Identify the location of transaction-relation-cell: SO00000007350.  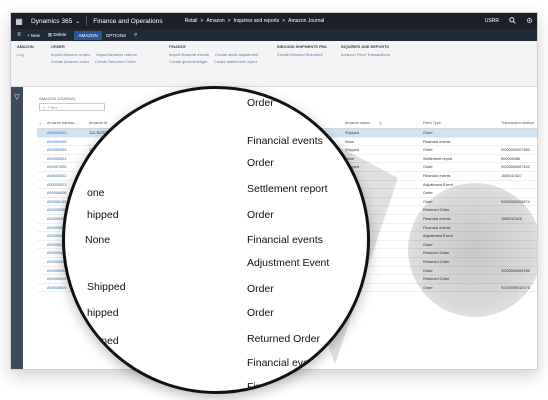
(515, 150).